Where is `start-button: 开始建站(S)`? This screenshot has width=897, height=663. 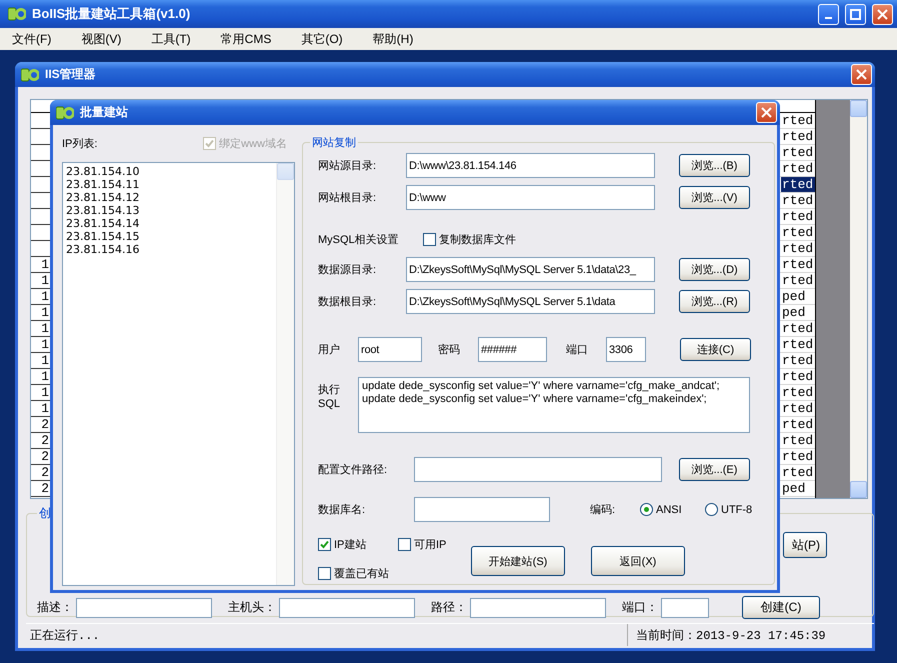 start-button: 开始建站(S) is located at coordinates (518, 561).